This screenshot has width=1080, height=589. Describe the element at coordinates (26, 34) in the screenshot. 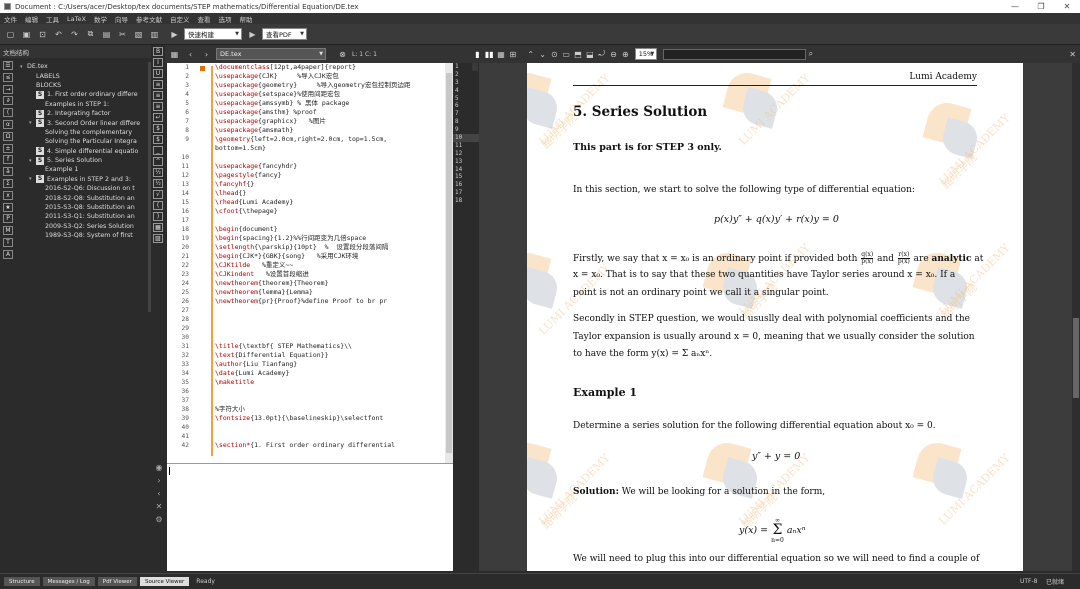

I see `save-icon: ▣` at that location.